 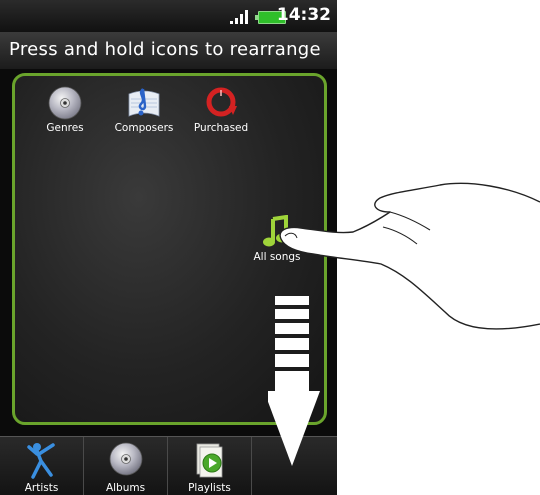 I want to click on artist-icon, so click(x=40, y=461).